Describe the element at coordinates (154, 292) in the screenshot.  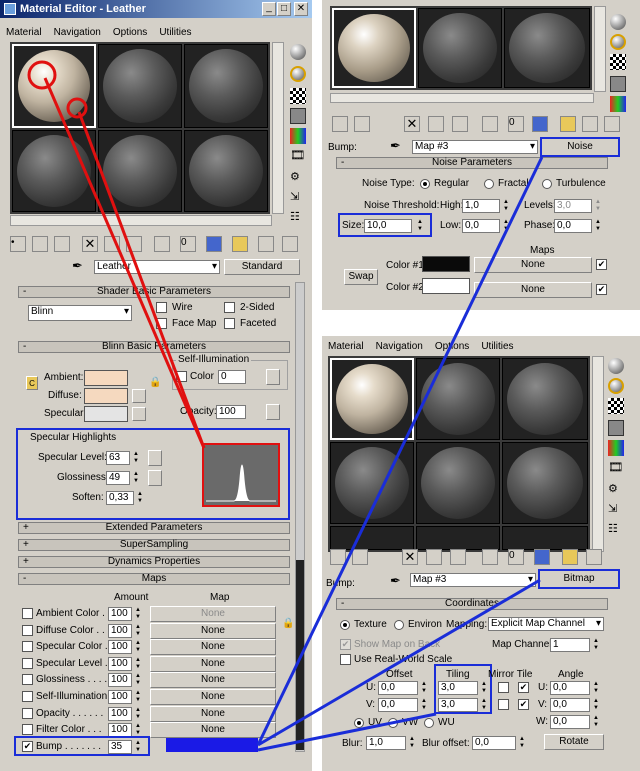
I see `shader-basic-rollout-header: - Shader Basic Parameters` at that location.